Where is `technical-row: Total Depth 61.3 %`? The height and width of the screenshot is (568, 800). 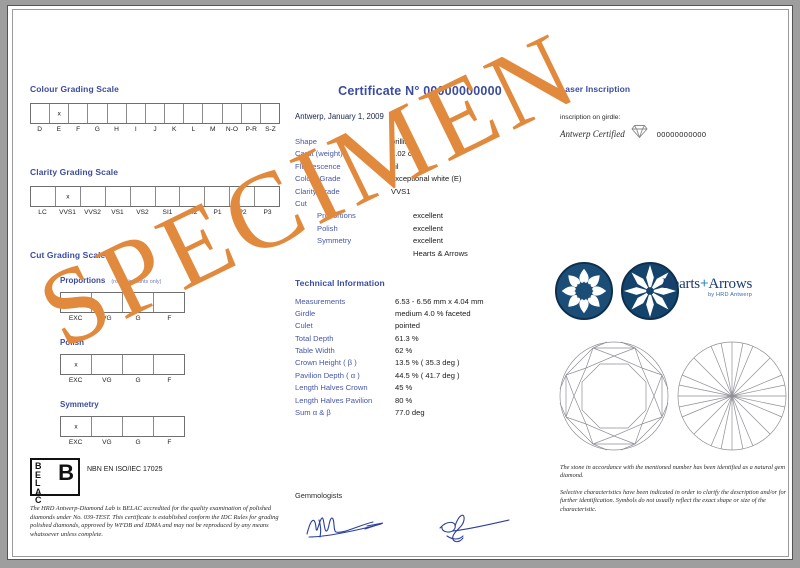
technical-row: Total Depth 61.3 % is located at coordinates (420, 338).